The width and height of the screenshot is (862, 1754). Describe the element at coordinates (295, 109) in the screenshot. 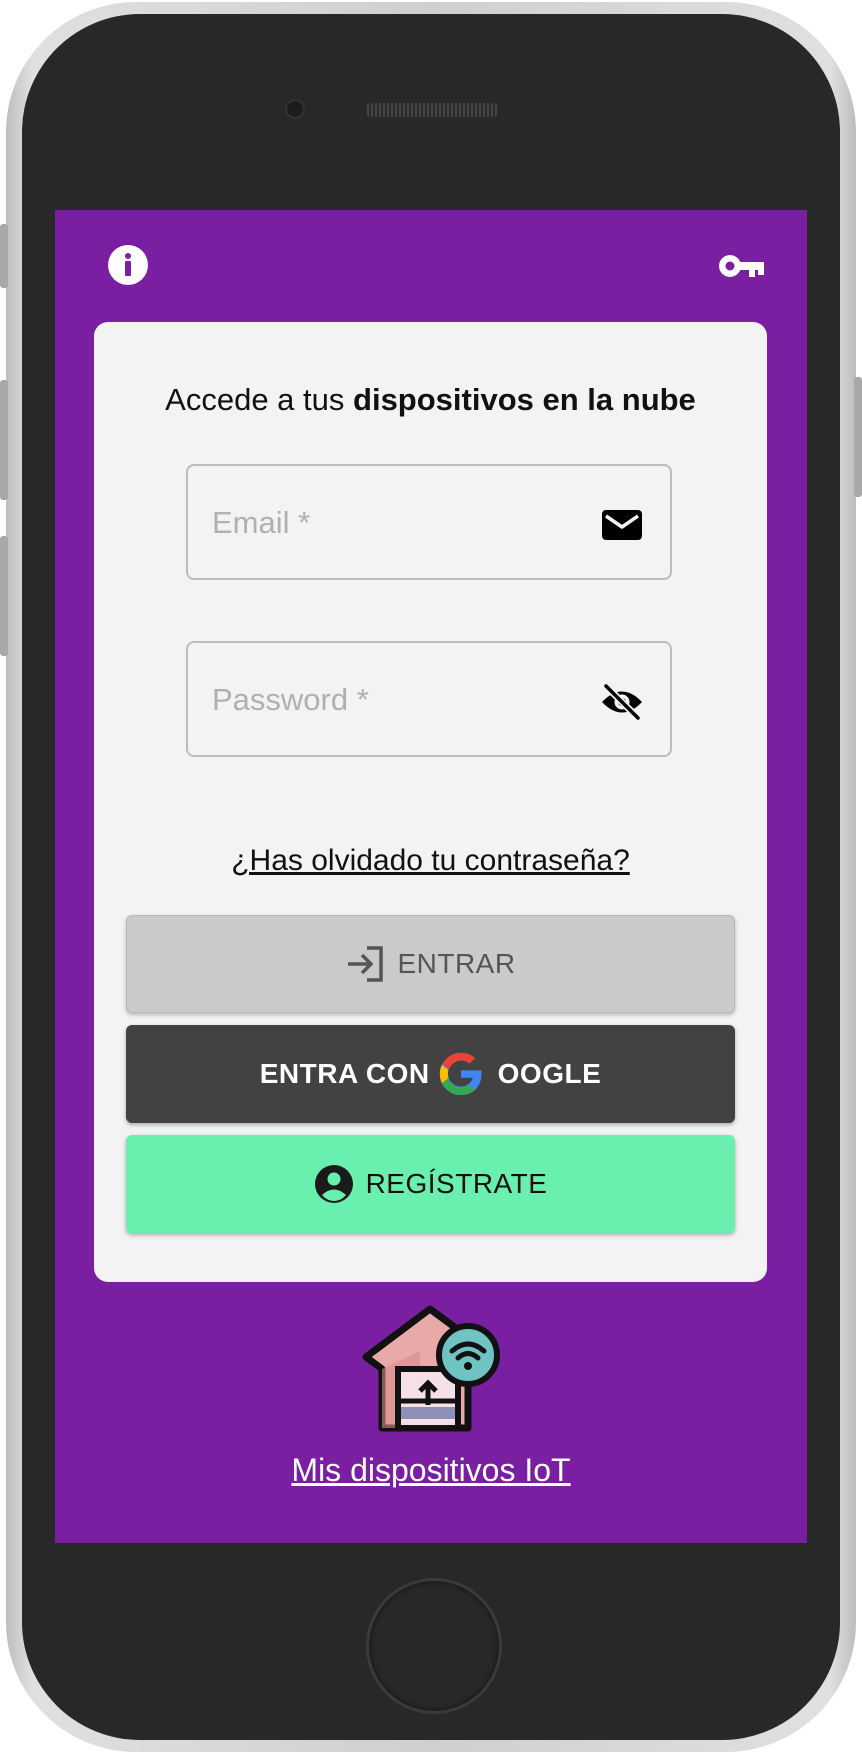

I see `front-camera` at that location.